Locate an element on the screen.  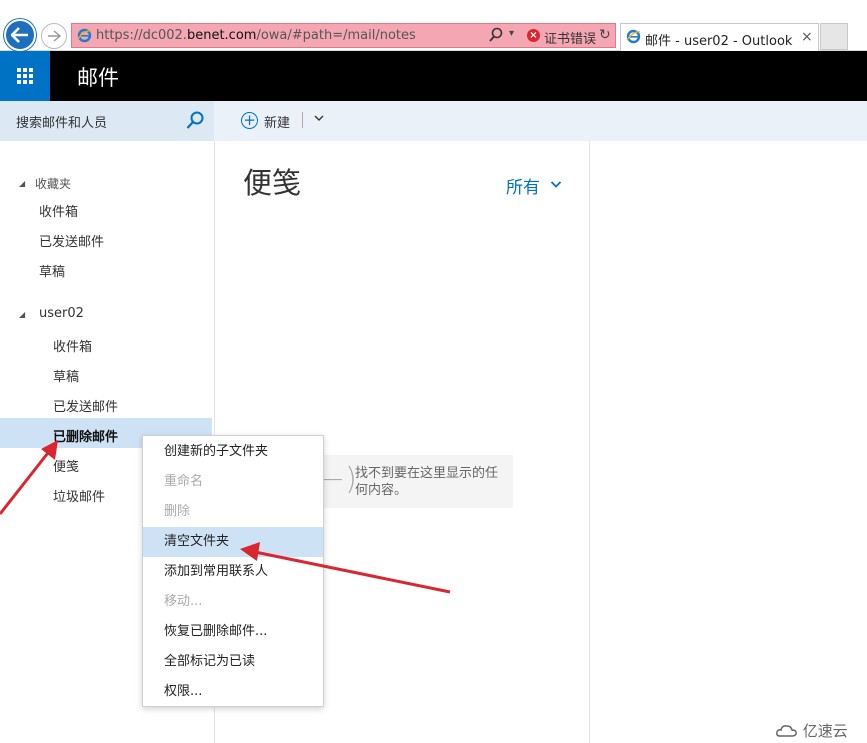
forward-button is located at coordinates (54, 36).